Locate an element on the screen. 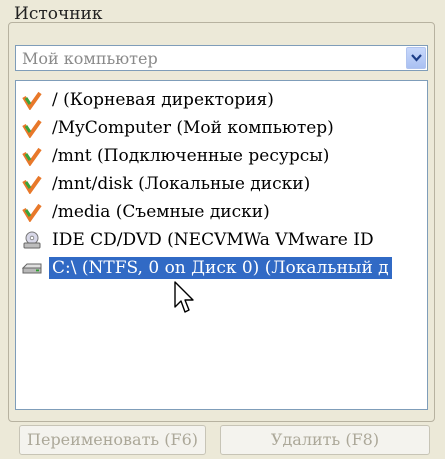 This screenshot has width=445, height=459. mouse-cursor-icon is located at coordinates (184, 297).